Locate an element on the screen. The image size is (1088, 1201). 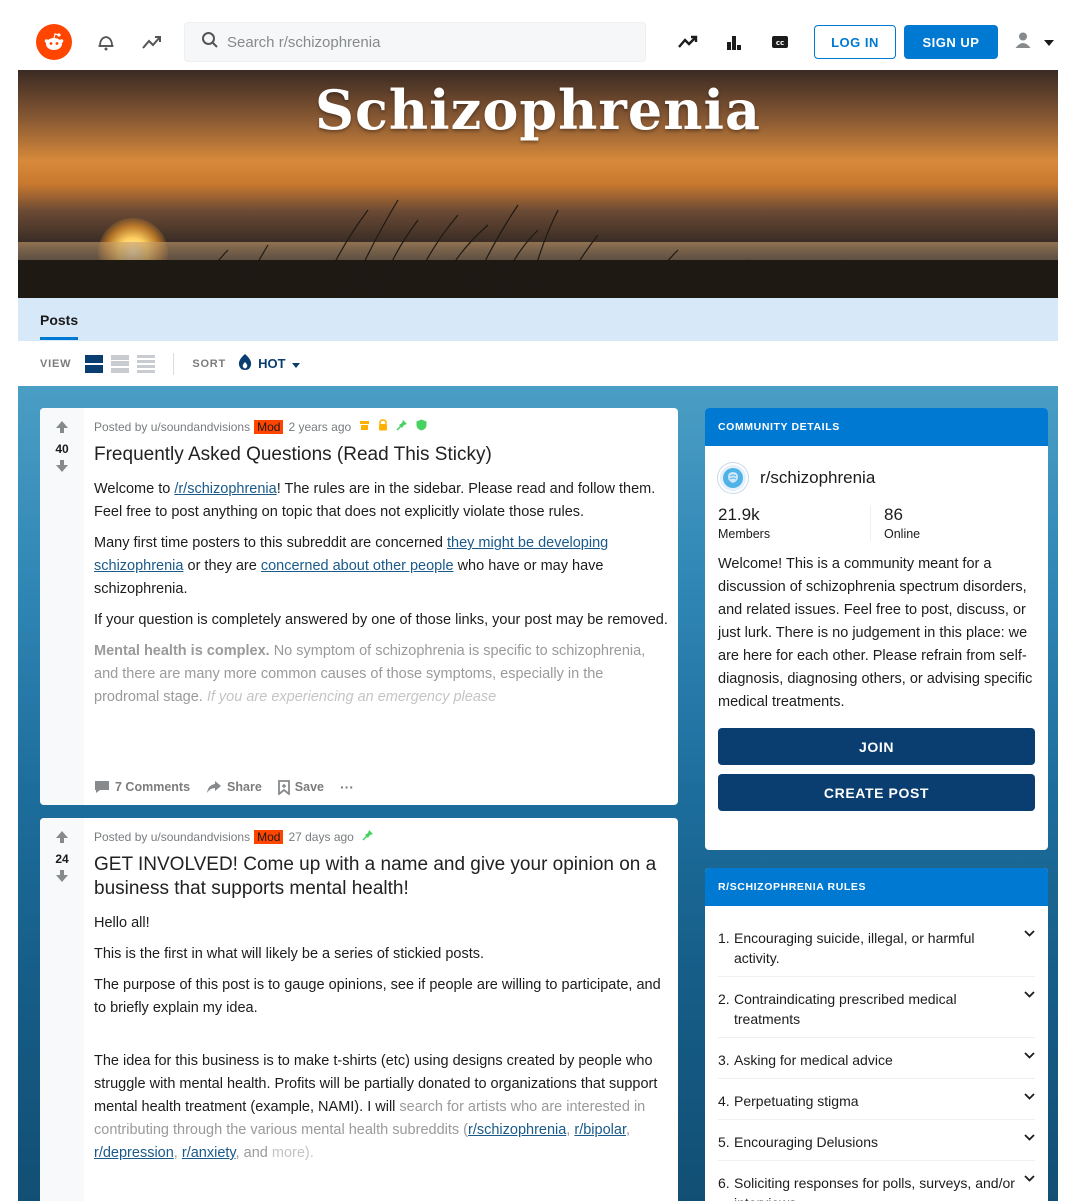
more-options-button: ··· is located at coordinates (347, 787).